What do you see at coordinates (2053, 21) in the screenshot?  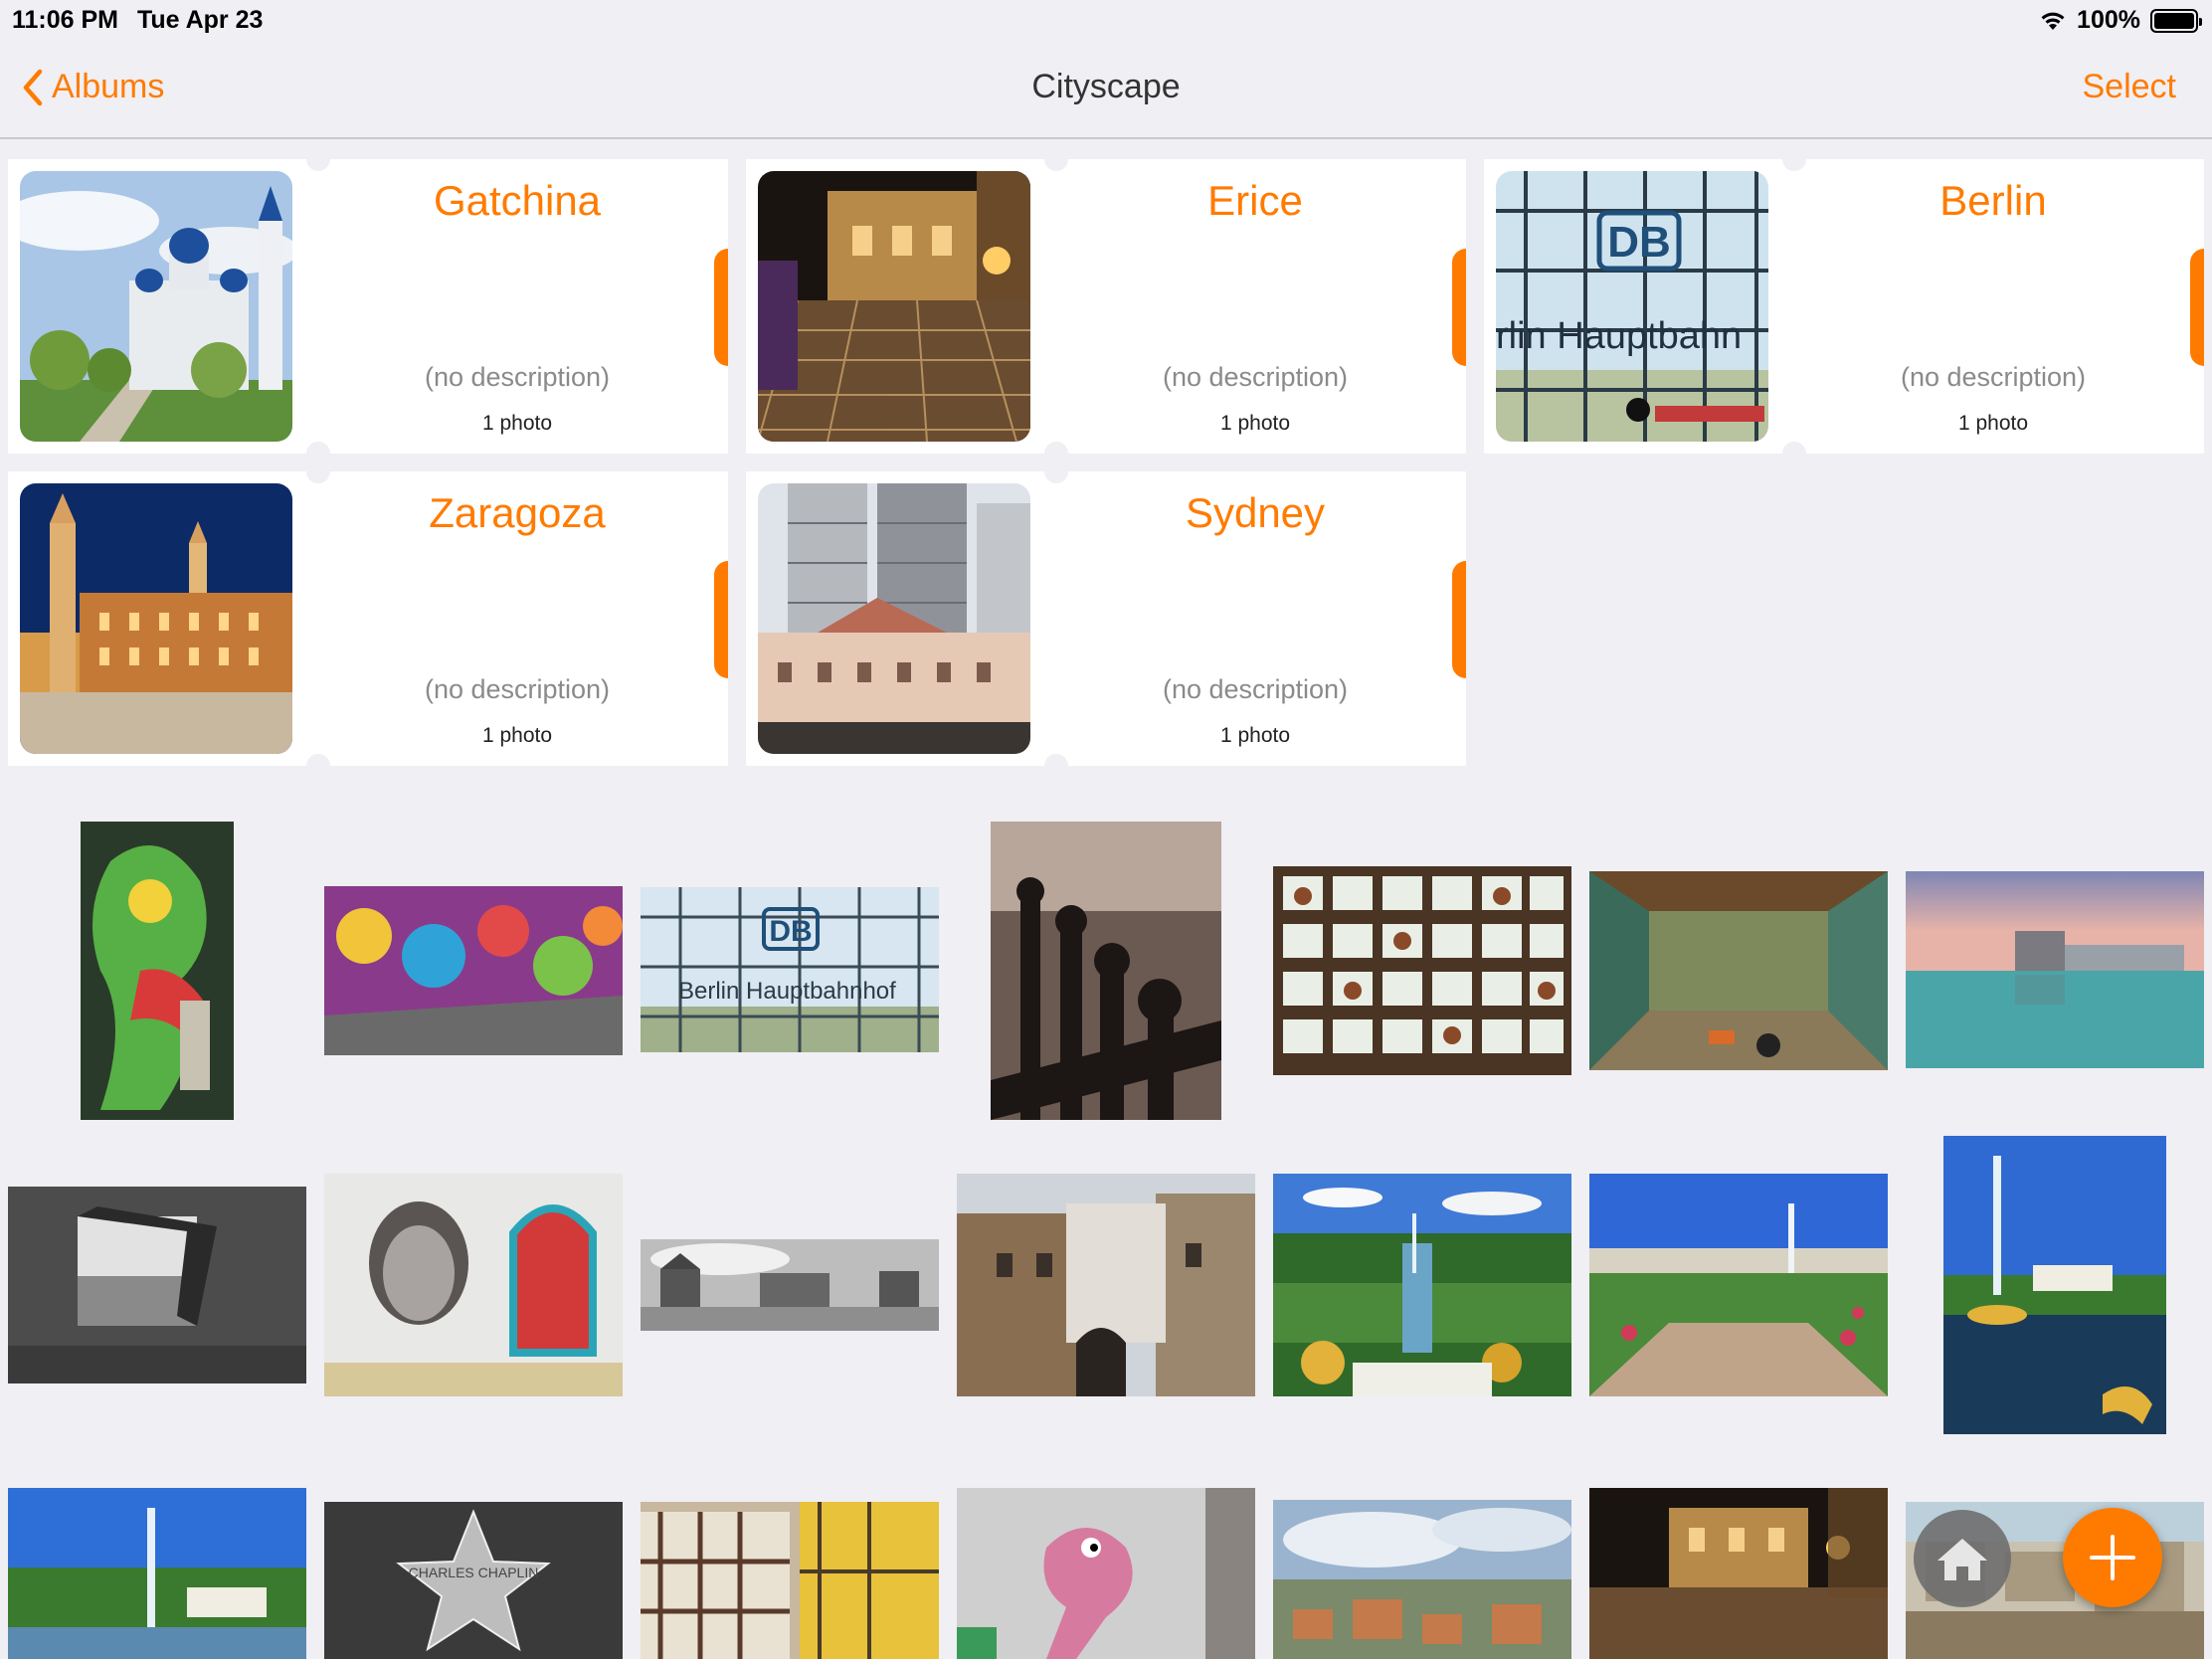 I see `wifi-icon` at bounding box center [2053, 21].